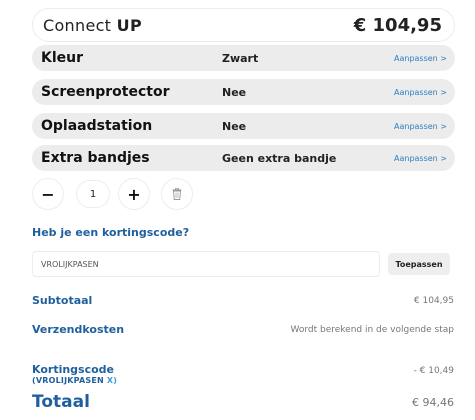 The image size is (475, 420). I want to click on remove-item-button, so click(177, 194).